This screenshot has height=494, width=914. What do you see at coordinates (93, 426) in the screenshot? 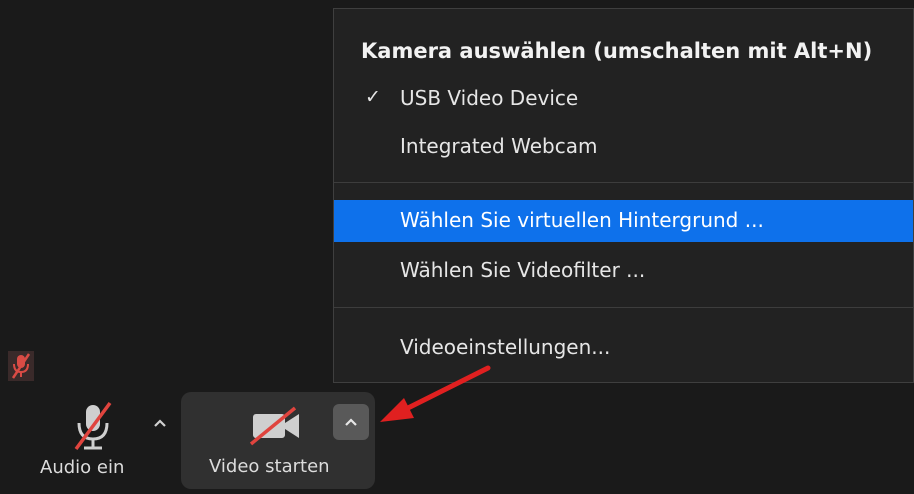
I see `microphone-muted-icon` at bounding box center [93, 426].